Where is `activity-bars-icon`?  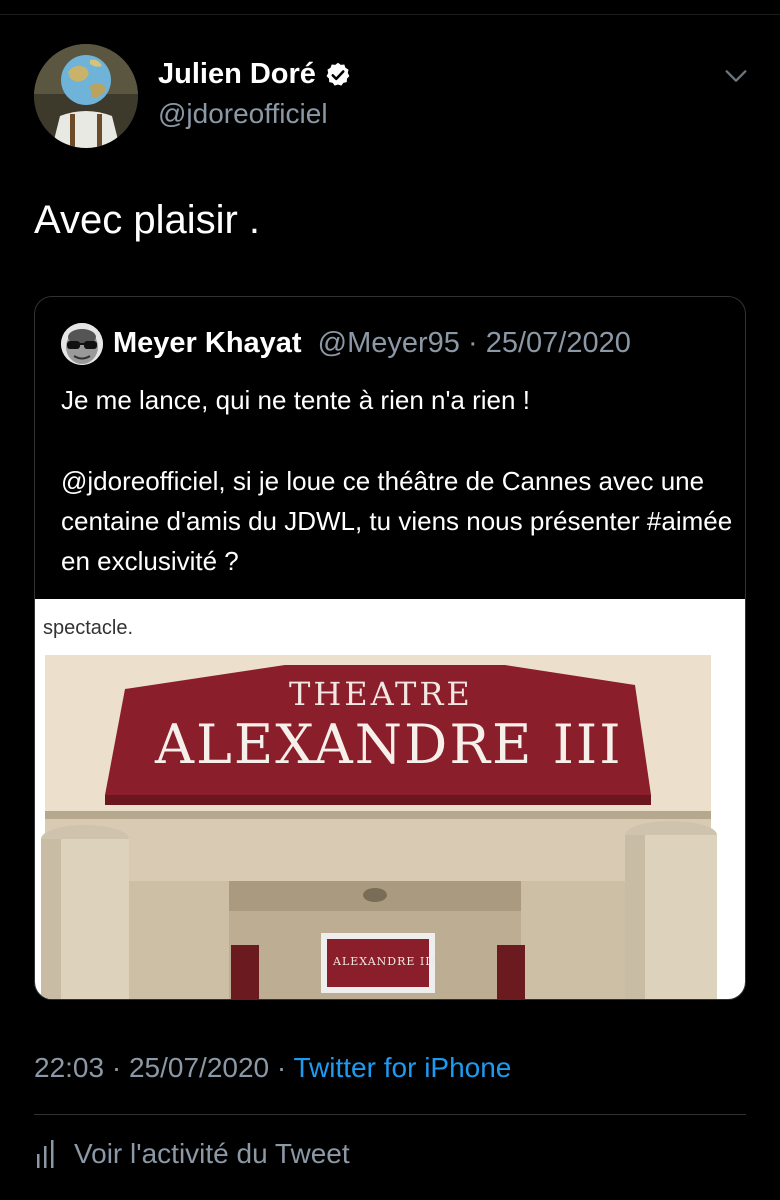
activity-bars-icon is located at coordinates (45, 1154).